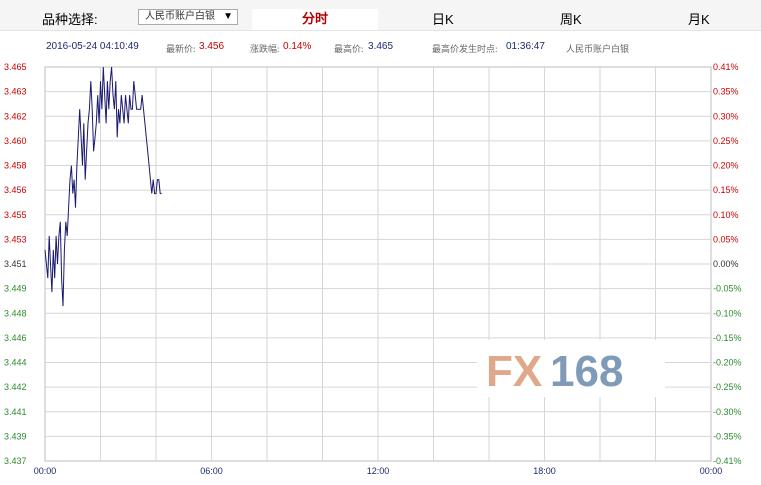 The width and height of the screenshot is (761, 485). I want to click on y-tick-label-price: 3.437, so click(15, 461).